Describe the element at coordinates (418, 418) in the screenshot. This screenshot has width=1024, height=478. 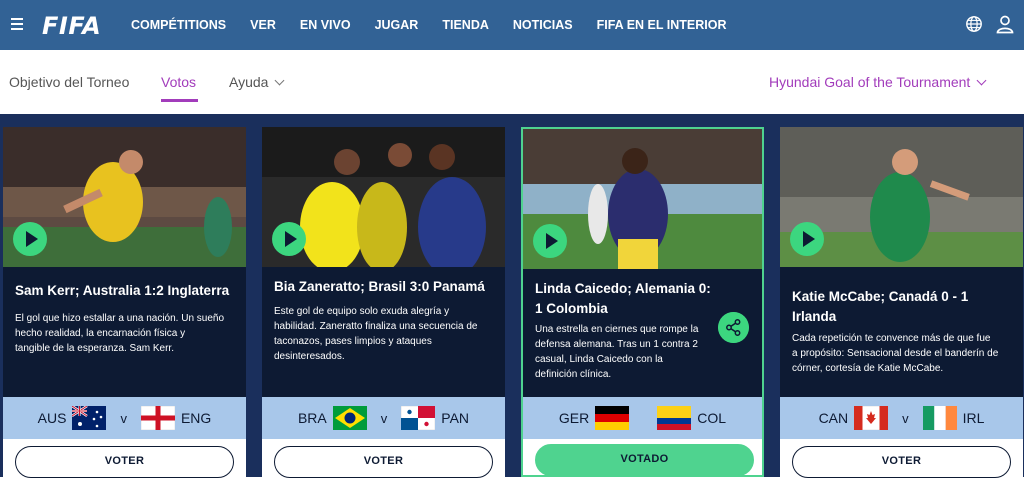
I see `panama-flag-icon` at that location.